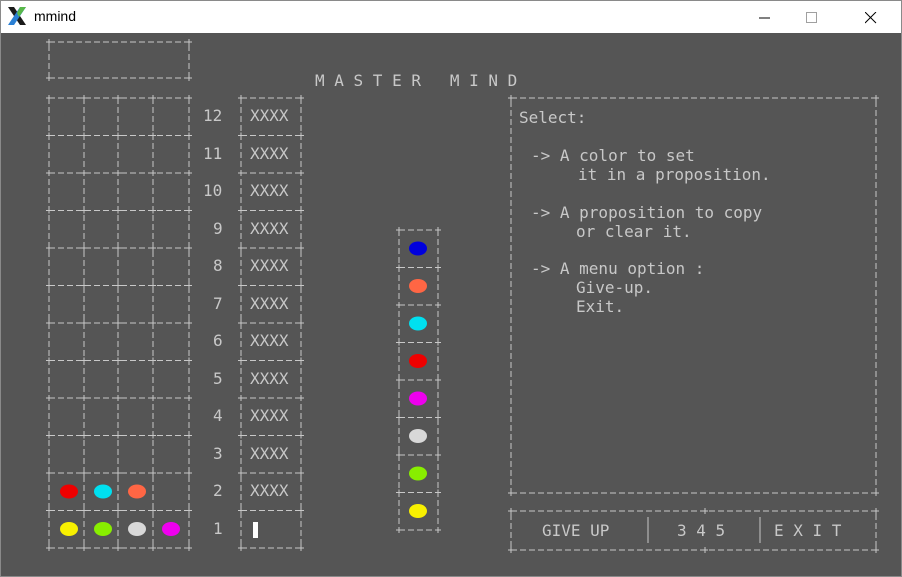  Describe the element at coordinates (213, 153) in the screenshot. I see `row-number: 11` at that location.